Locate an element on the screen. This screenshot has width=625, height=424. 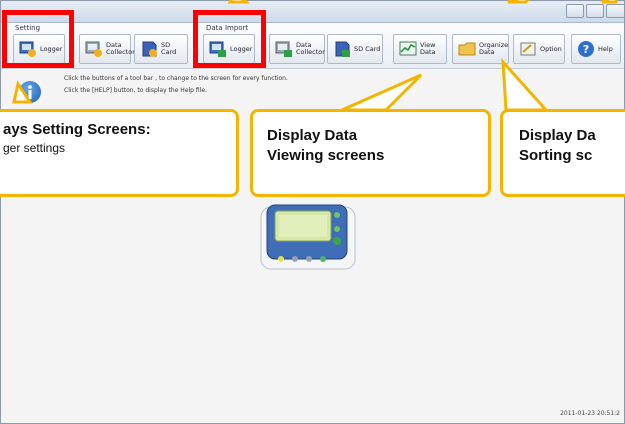
view-data-callout: Display Data Viewing screens is located at coordinates (370, 153).